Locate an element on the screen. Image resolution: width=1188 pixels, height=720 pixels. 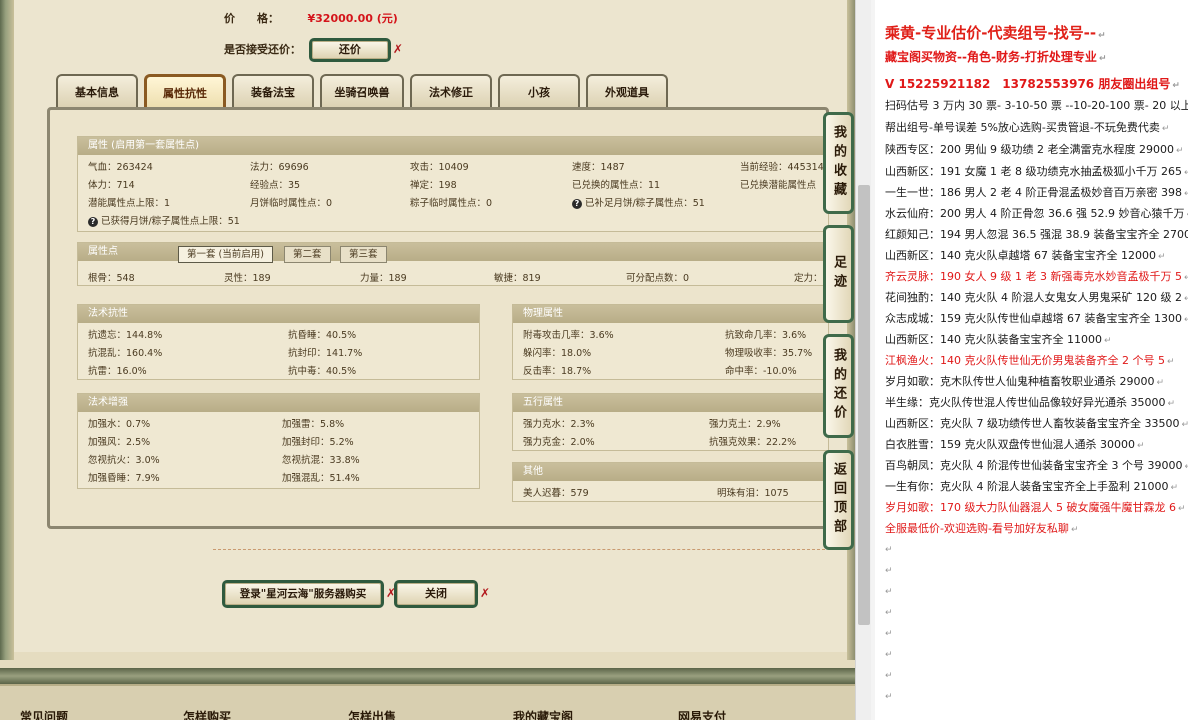
notes-line: 一生一世：186 男人 2 老 4 阶正骨混孟极妙音百万亲密 398 ↵ is located at coordinates (1036, 192).